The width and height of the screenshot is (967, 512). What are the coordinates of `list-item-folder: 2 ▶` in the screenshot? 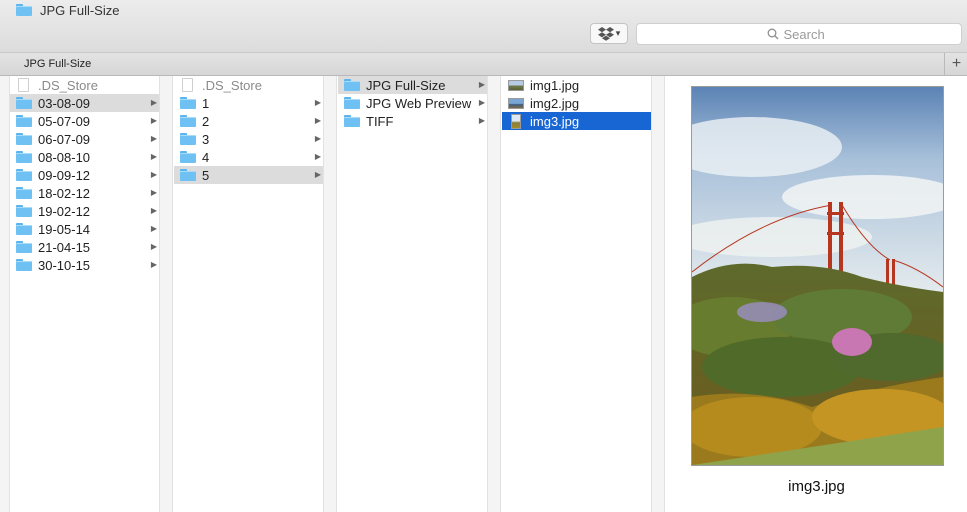 It's located at (248, 121).